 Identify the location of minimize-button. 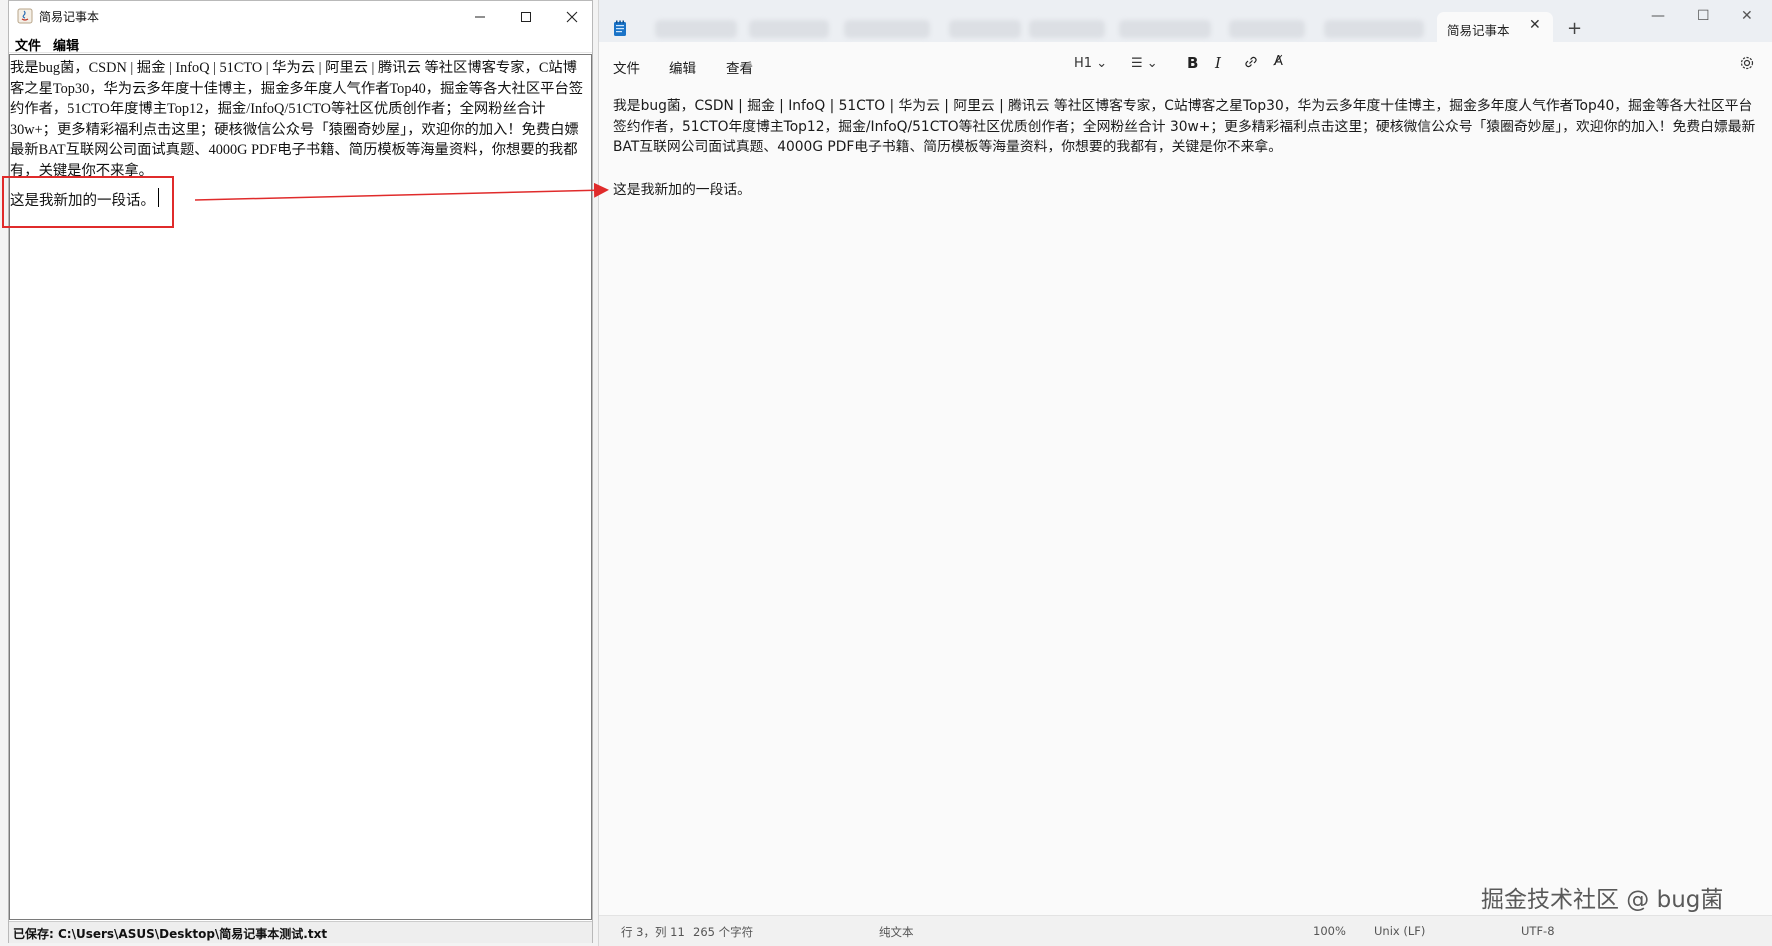
(480, 16).